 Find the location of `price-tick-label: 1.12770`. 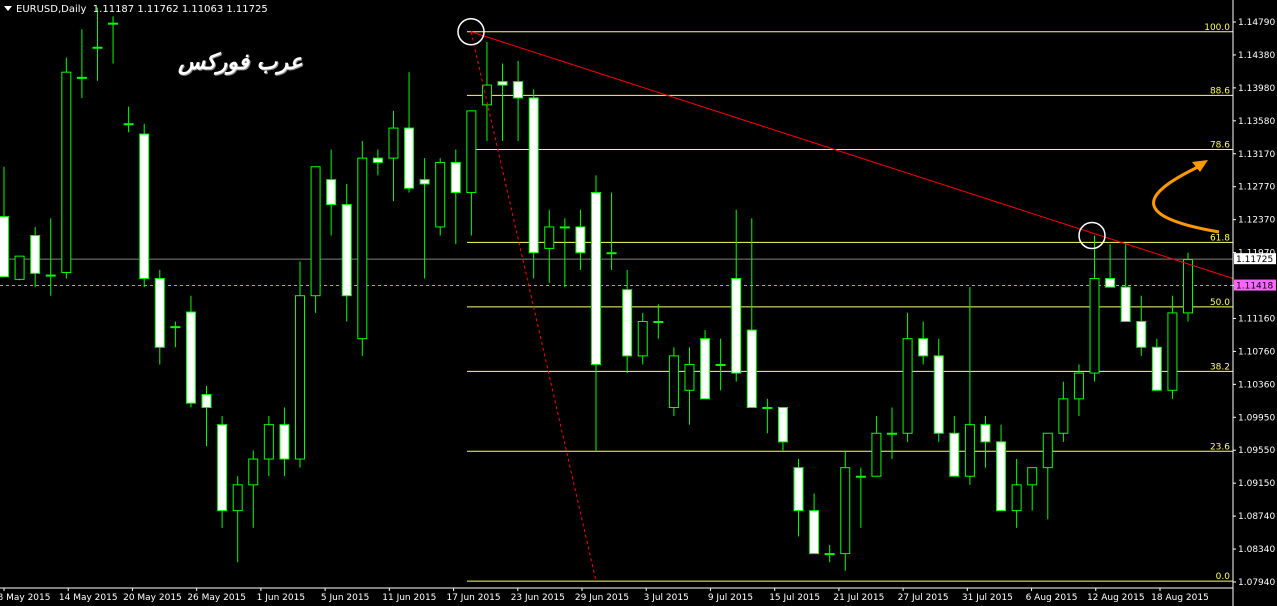

price-tick-label: 1.12770 is located at coordinates (1256, 188).